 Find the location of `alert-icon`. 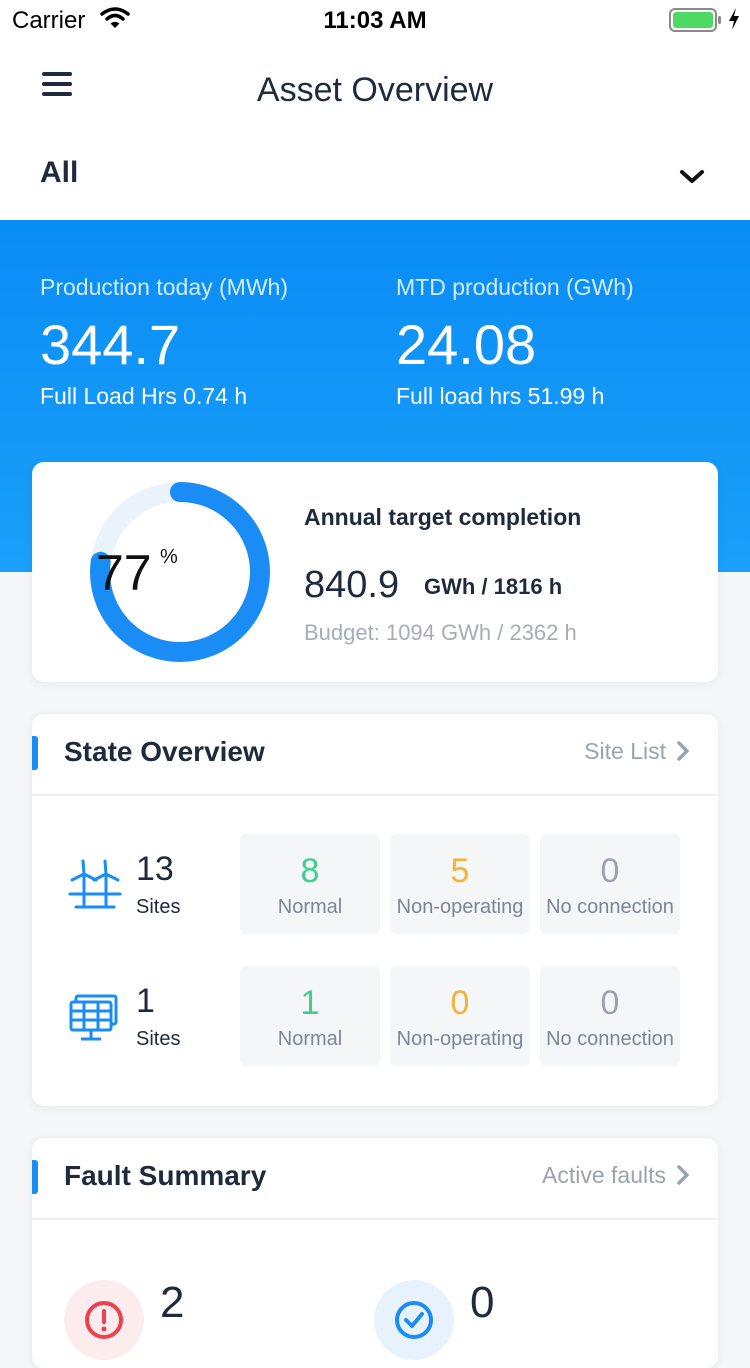

alert-icon is located at coordinates (104, 1320).